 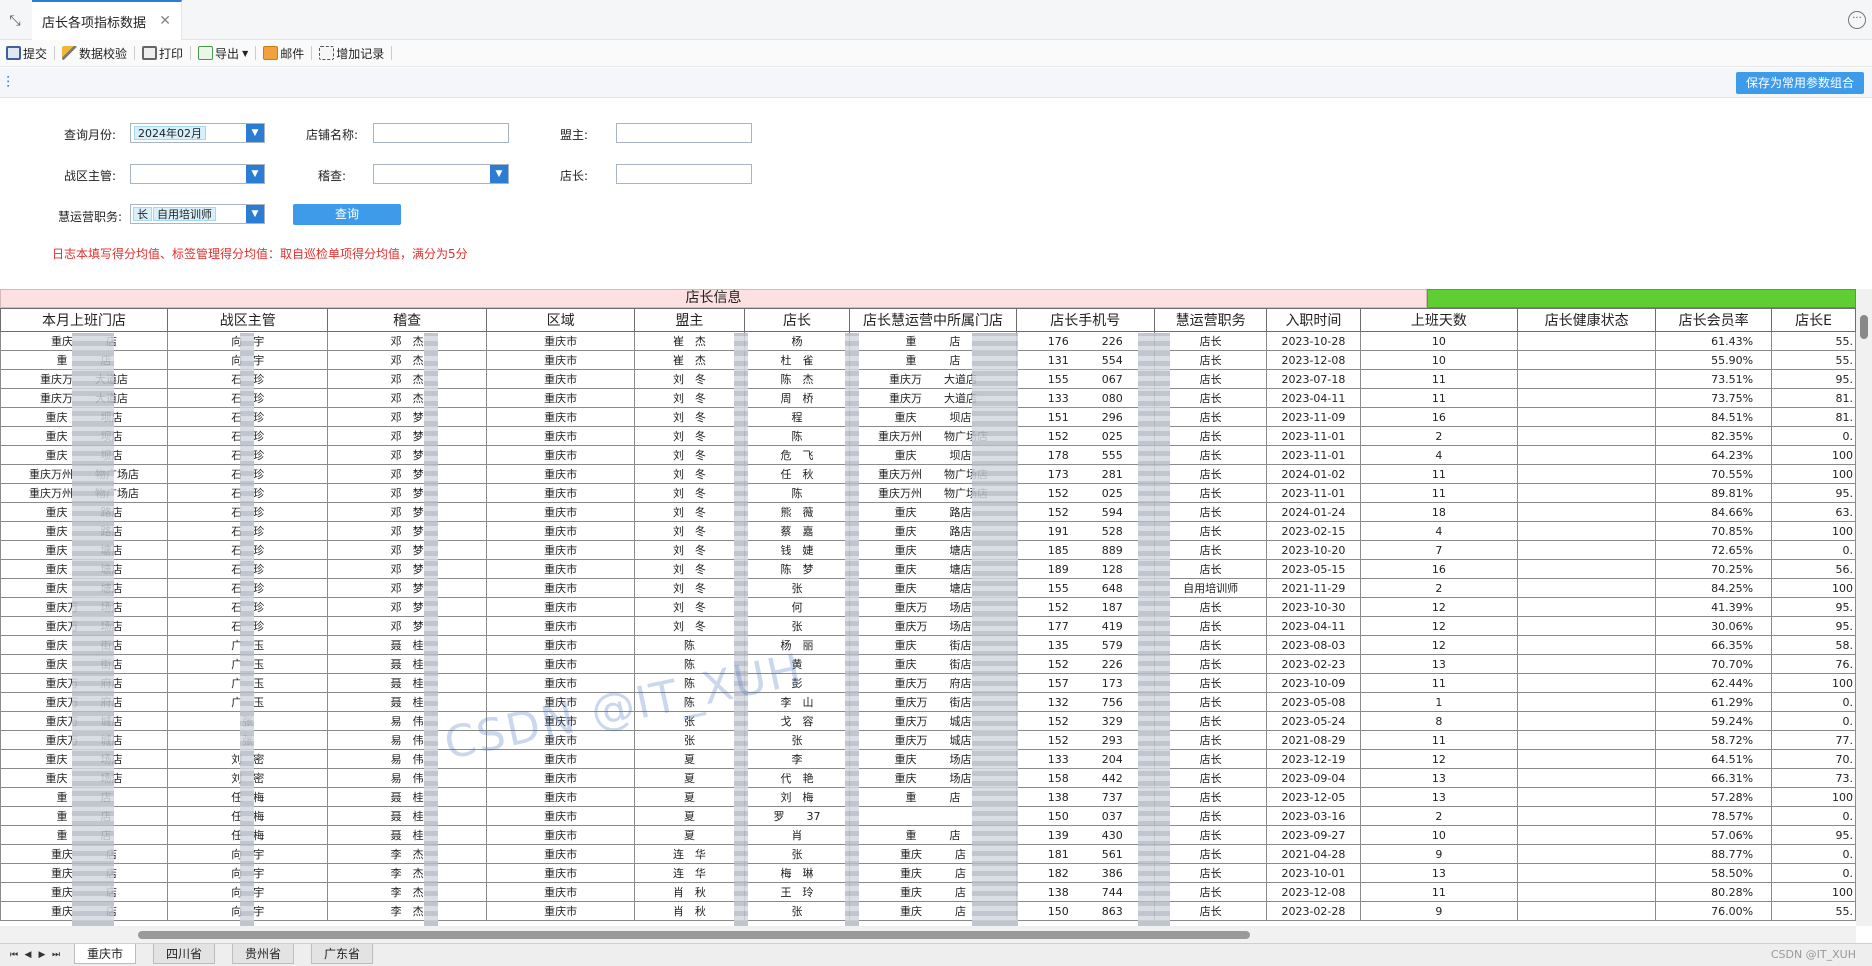 I want to click on table-cell: 84.66%, so click(x=1714, y=512).